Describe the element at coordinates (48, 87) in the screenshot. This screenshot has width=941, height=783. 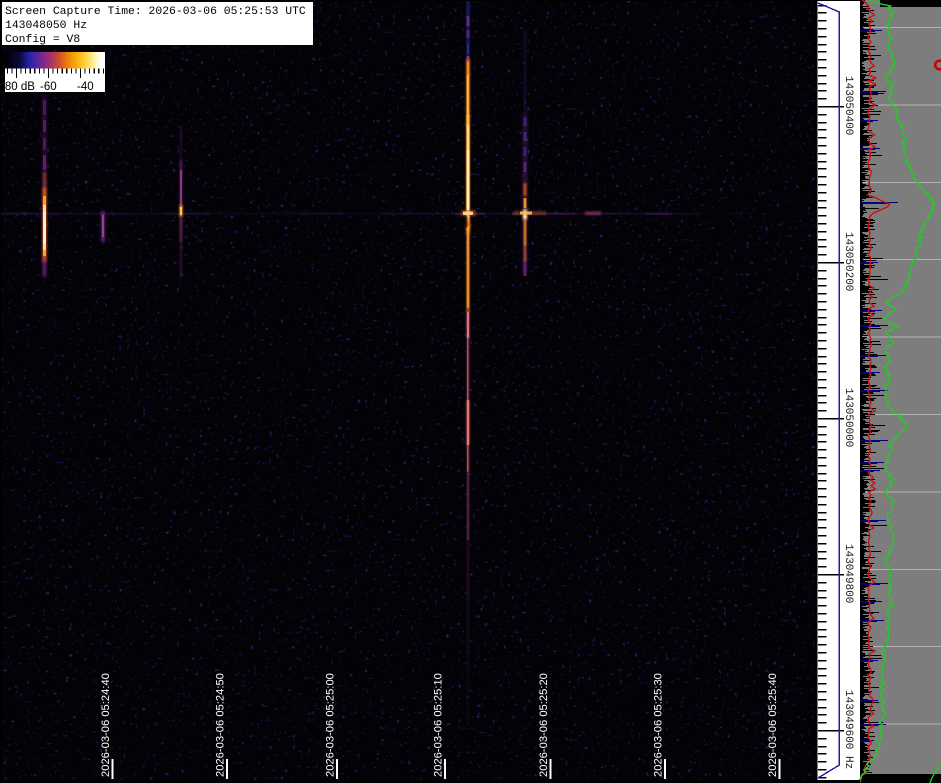
I see `svg-text: -60` at that location.